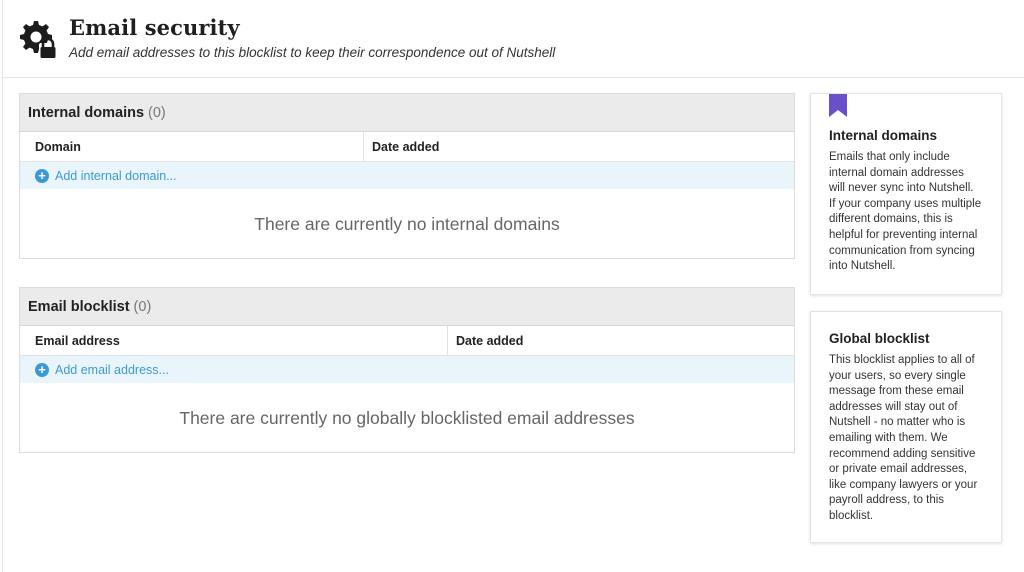 Image resolution: width=1024 pixels, height=572 pixels. Describe the element at coordinates (883, 135) in the screenshot. I see `internal-domains-card-title: Internal domains` at that location.